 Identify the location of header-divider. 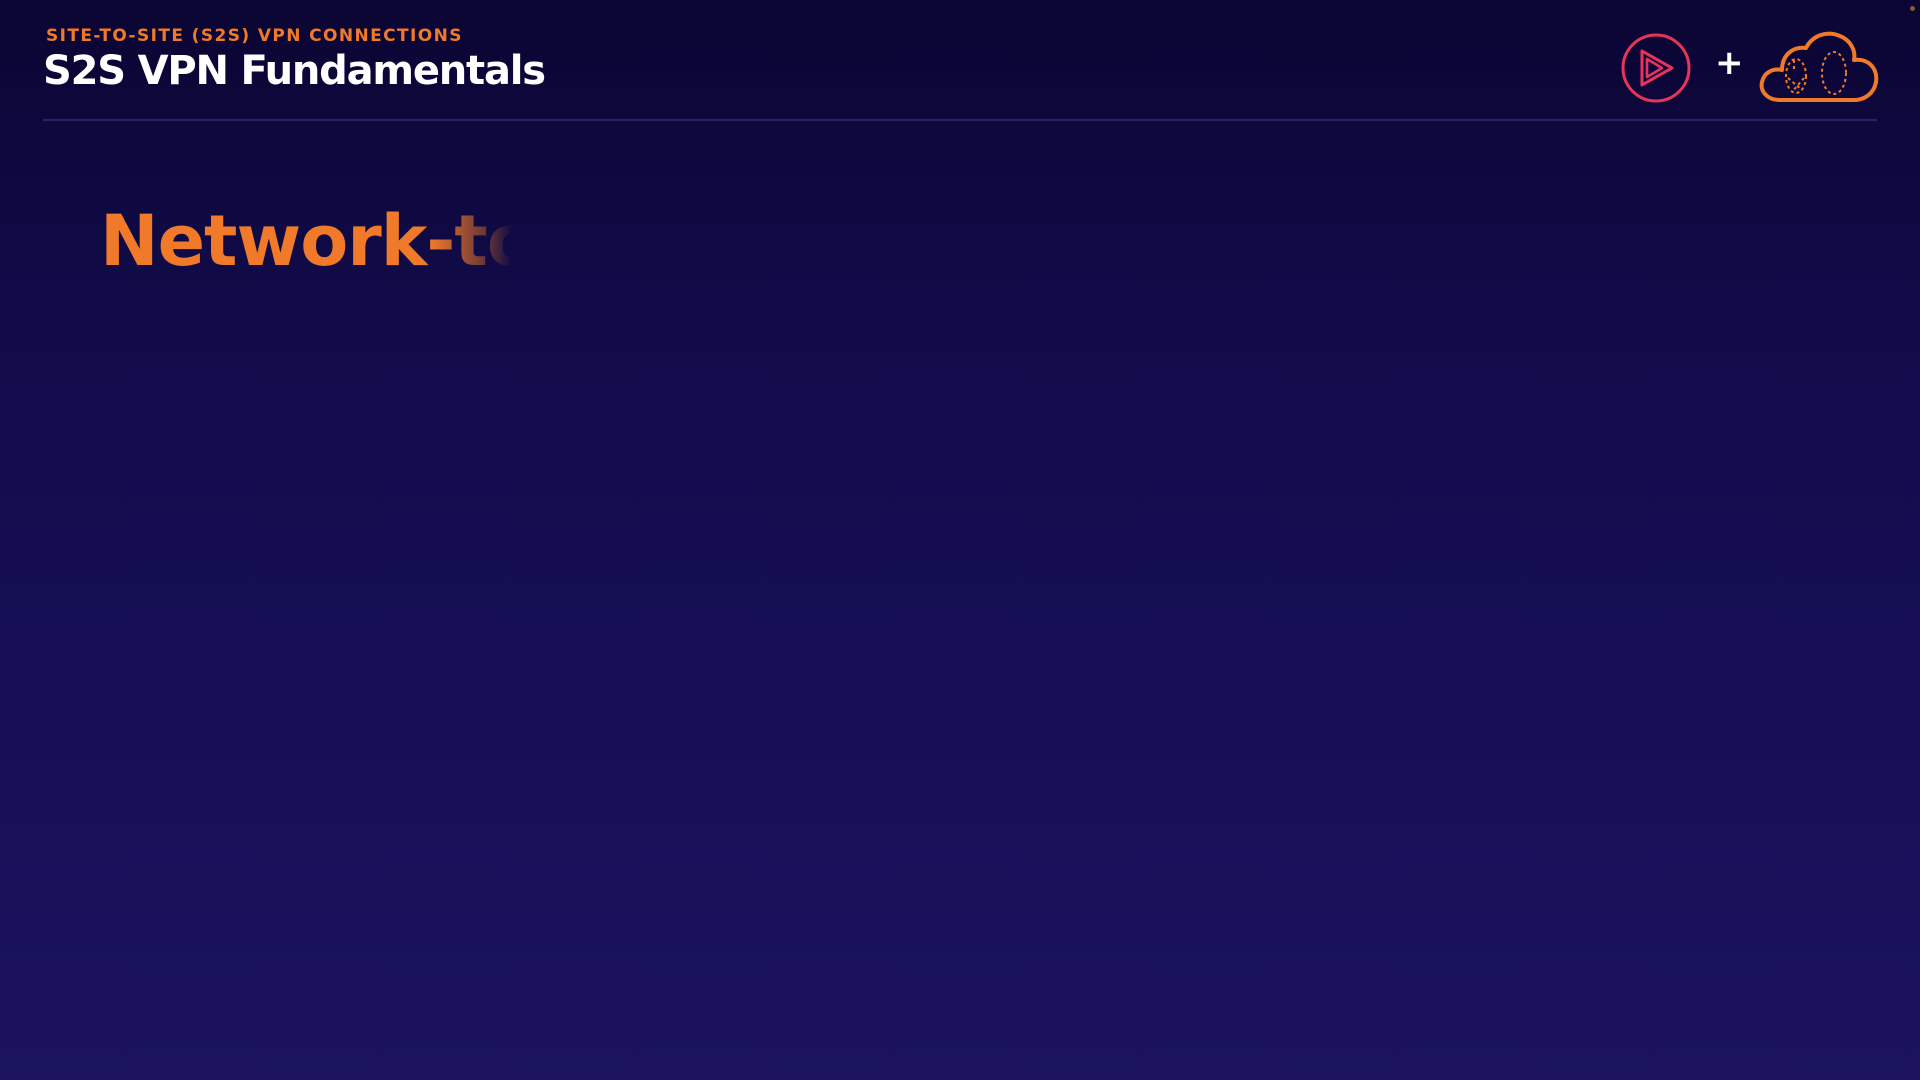
(960, 120).